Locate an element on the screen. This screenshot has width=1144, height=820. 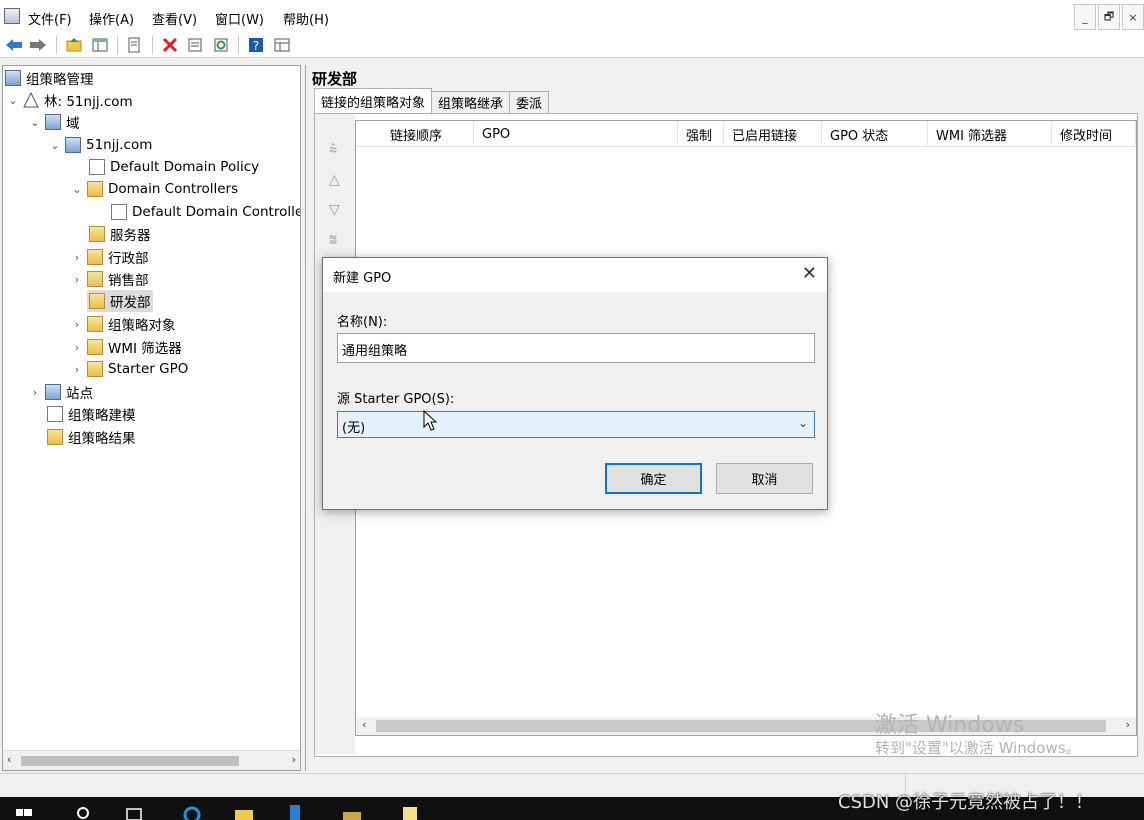
tree-item-domain-controllers: ⌄ Domain Controllers is located at coordinates (154, 189).